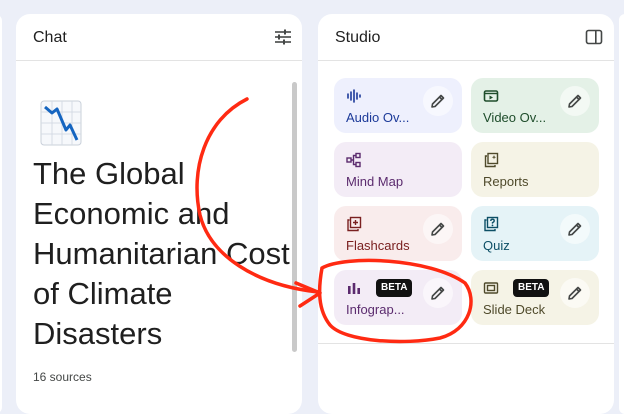 Image resolution: width=624 pixels, height=414 pixels. I want to click on studio-header: Studio, so click(466, 37).